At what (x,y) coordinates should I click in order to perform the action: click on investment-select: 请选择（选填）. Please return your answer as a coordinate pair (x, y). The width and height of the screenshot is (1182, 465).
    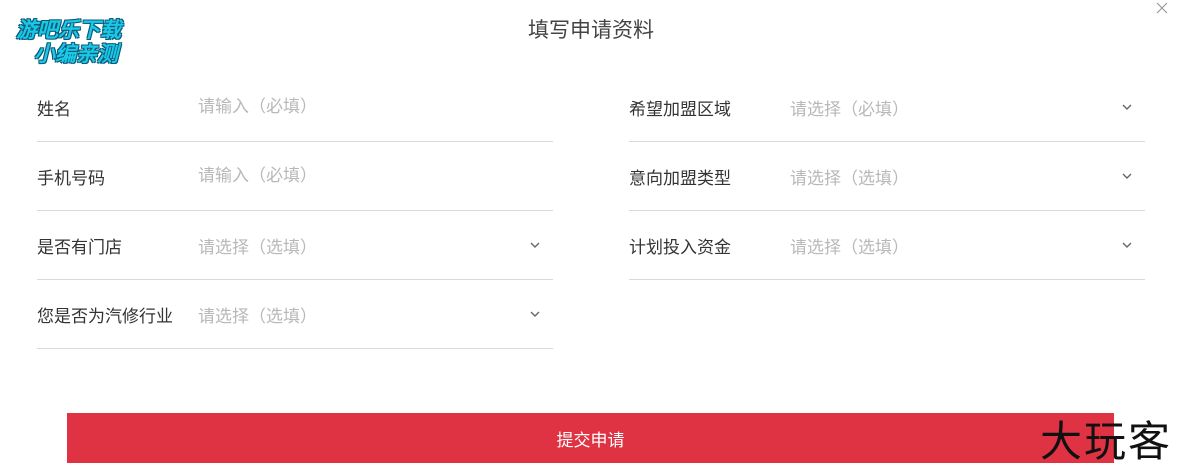
    Looking at the image, I should click on (954, 245).